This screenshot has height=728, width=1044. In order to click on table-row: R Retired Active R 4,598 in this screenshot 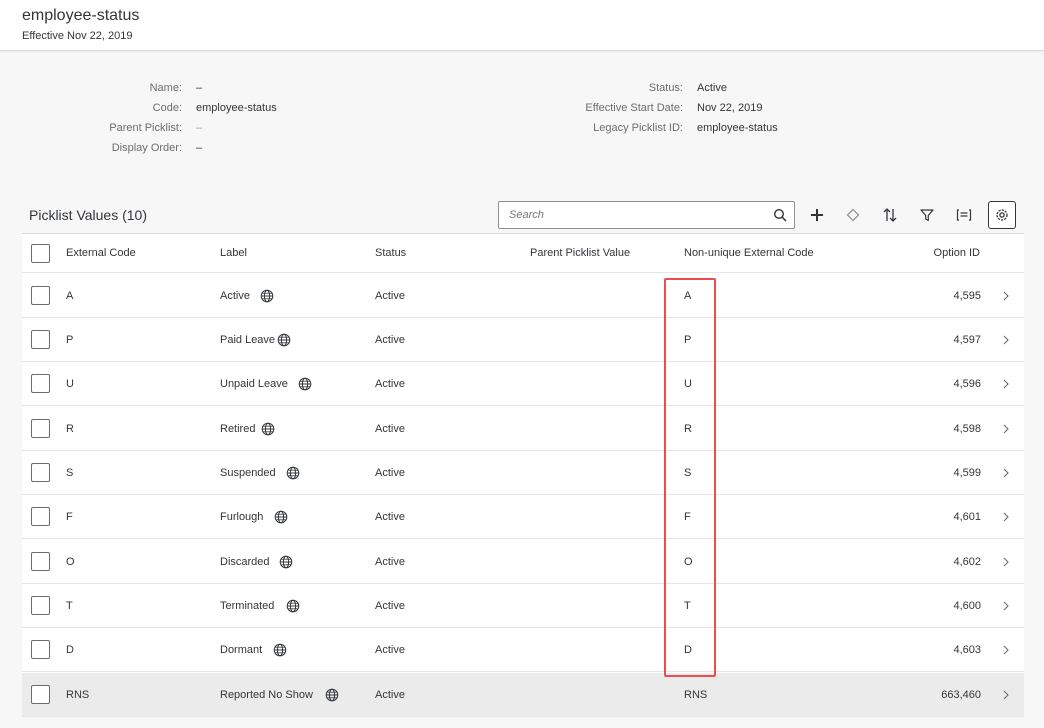, I will do `click(523, 429)`.